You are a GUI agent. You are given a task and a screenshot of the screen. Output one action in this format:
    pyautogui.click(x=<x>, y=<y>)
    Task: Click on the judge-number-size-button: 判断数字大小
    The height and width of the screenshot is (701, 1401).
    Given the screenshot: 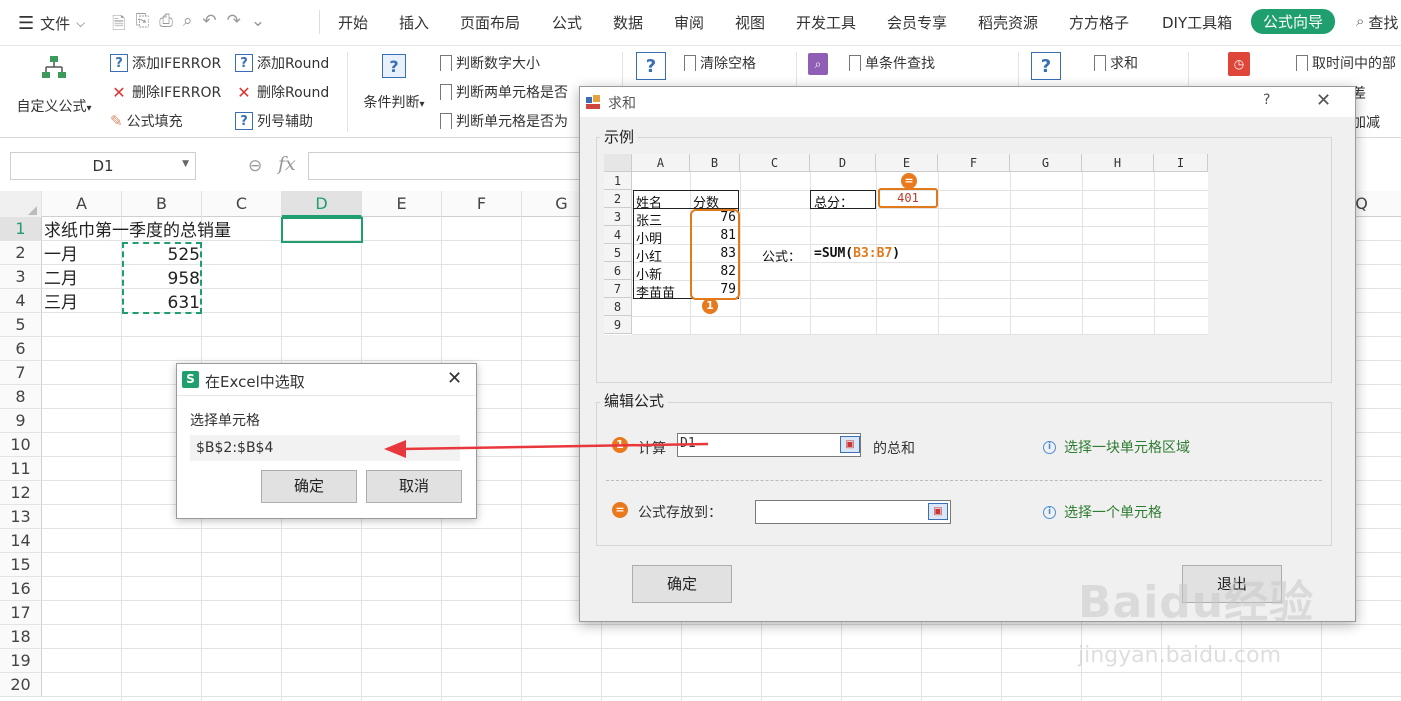 What is the action you would take?
    pyautogui.click(x=490, y=63)
    